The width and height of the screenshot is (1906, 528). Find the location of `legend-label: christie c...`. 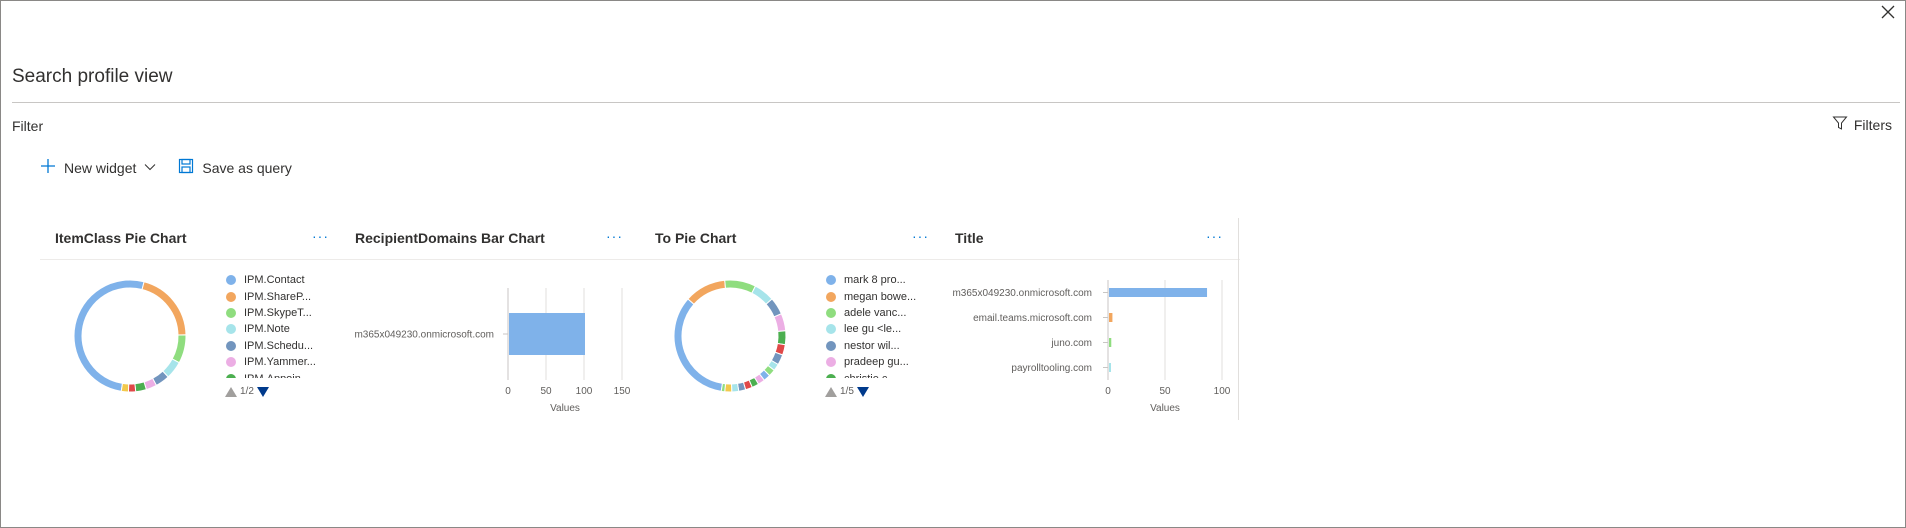

legend-label: christie c... is located at coordinates (870, 375).